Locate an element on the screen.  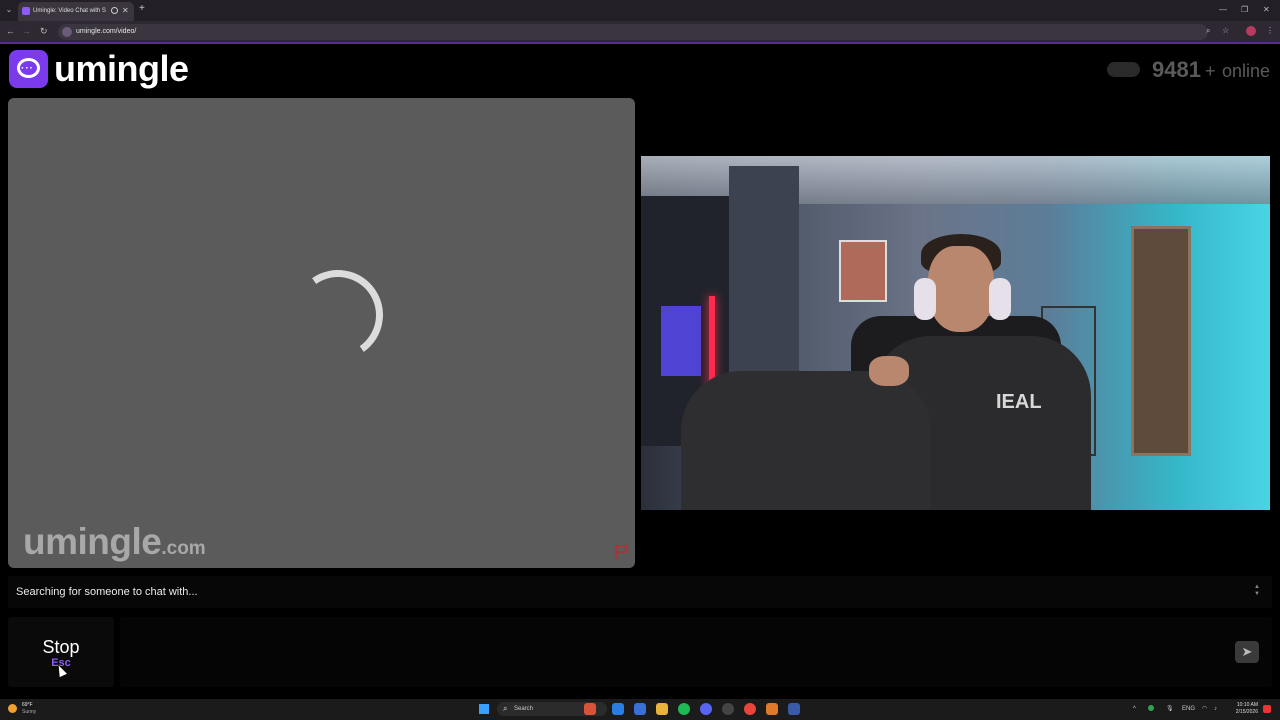
chrome-icon is located at coordinates (750, 709).